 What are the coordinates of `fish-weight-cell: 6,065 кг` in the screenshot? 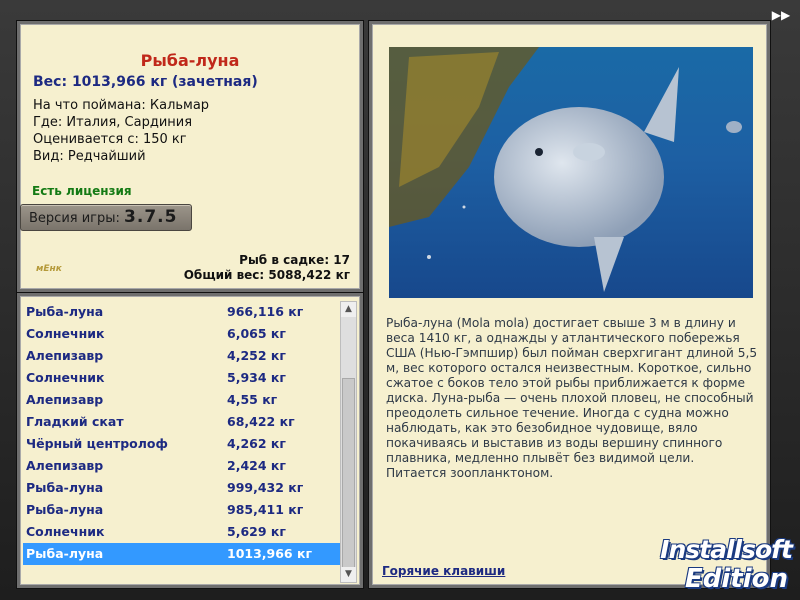 It's located at (256, 333).